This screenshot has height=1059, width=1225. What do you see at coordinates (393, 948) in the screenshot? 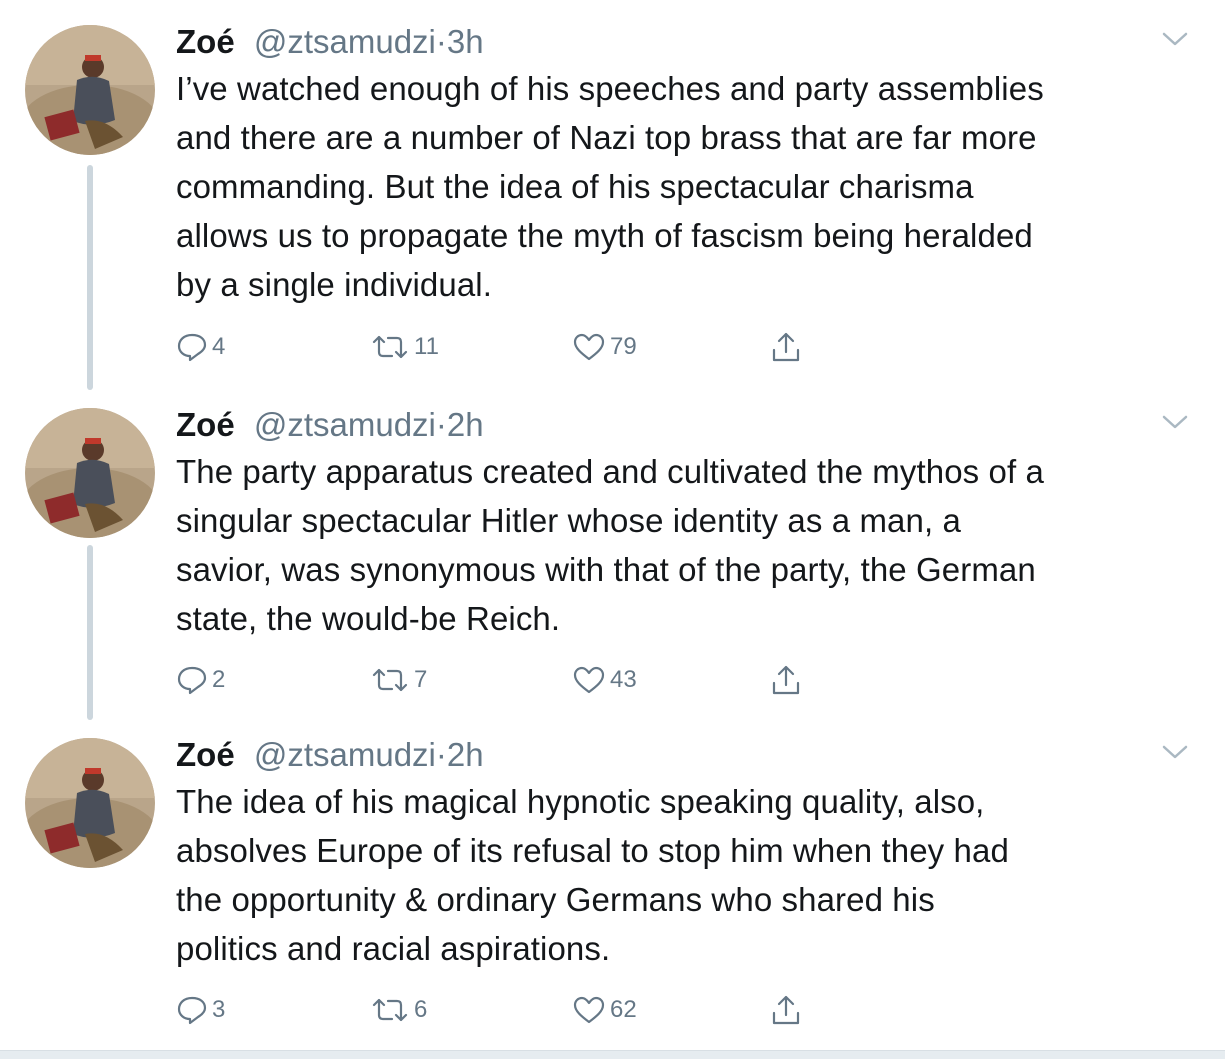
I see `tweet-text-line: politics and racial aspirations.` at bounding box center [393, 948].